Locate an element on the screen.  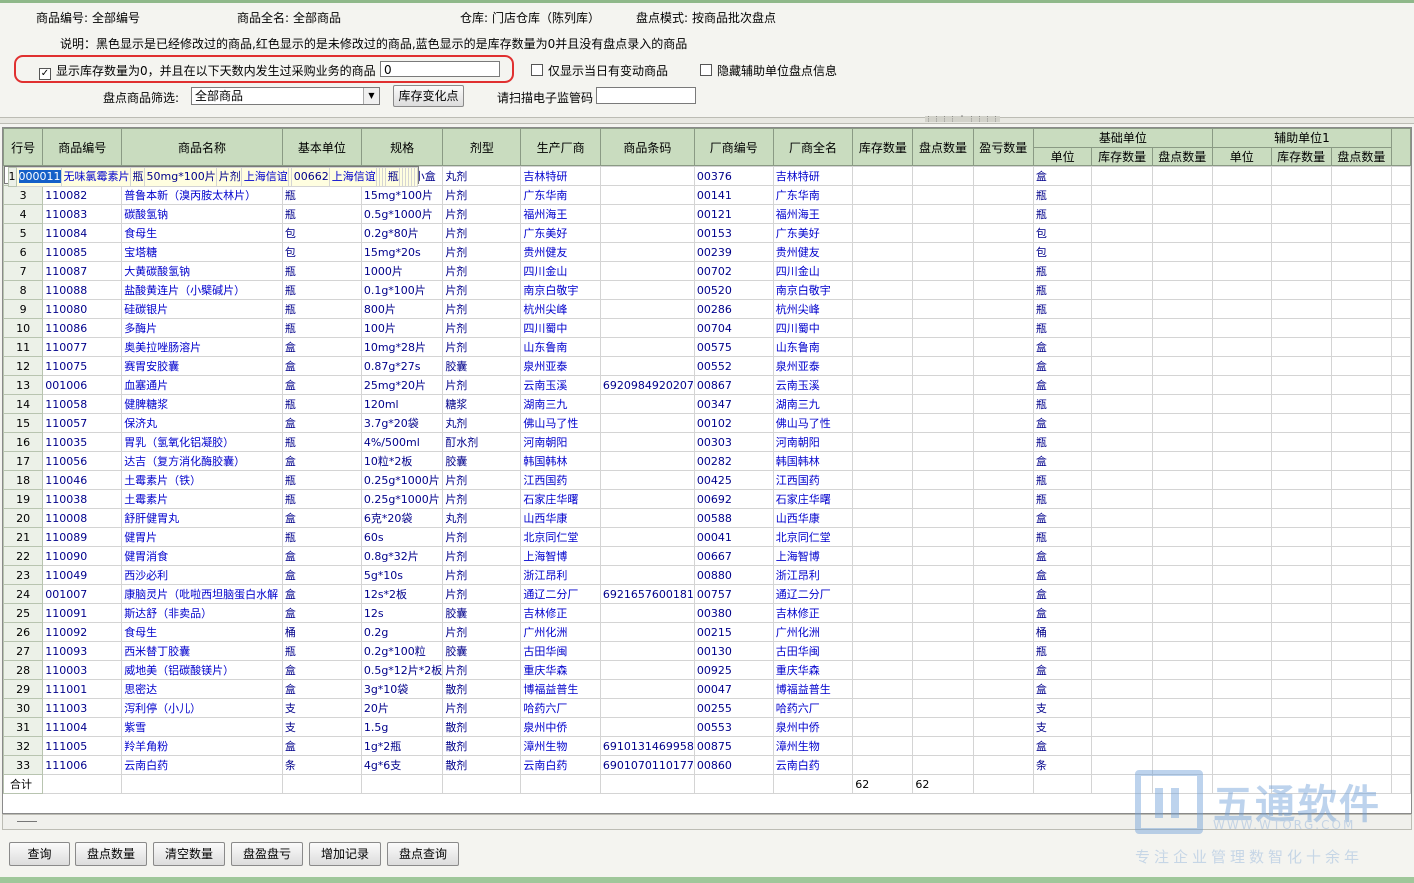
basic-unit-cell: 支 is located at coordinates (1062, 727).